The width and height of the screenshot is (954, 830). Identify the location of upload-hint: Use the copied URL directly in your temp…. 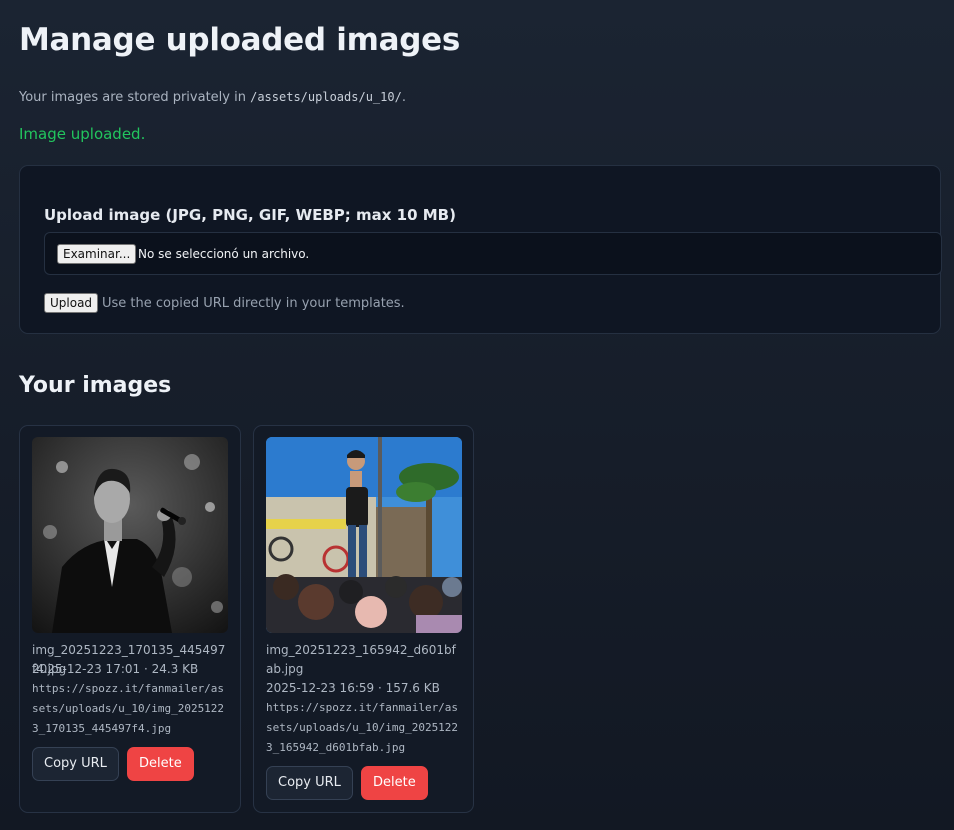
(253, 303).